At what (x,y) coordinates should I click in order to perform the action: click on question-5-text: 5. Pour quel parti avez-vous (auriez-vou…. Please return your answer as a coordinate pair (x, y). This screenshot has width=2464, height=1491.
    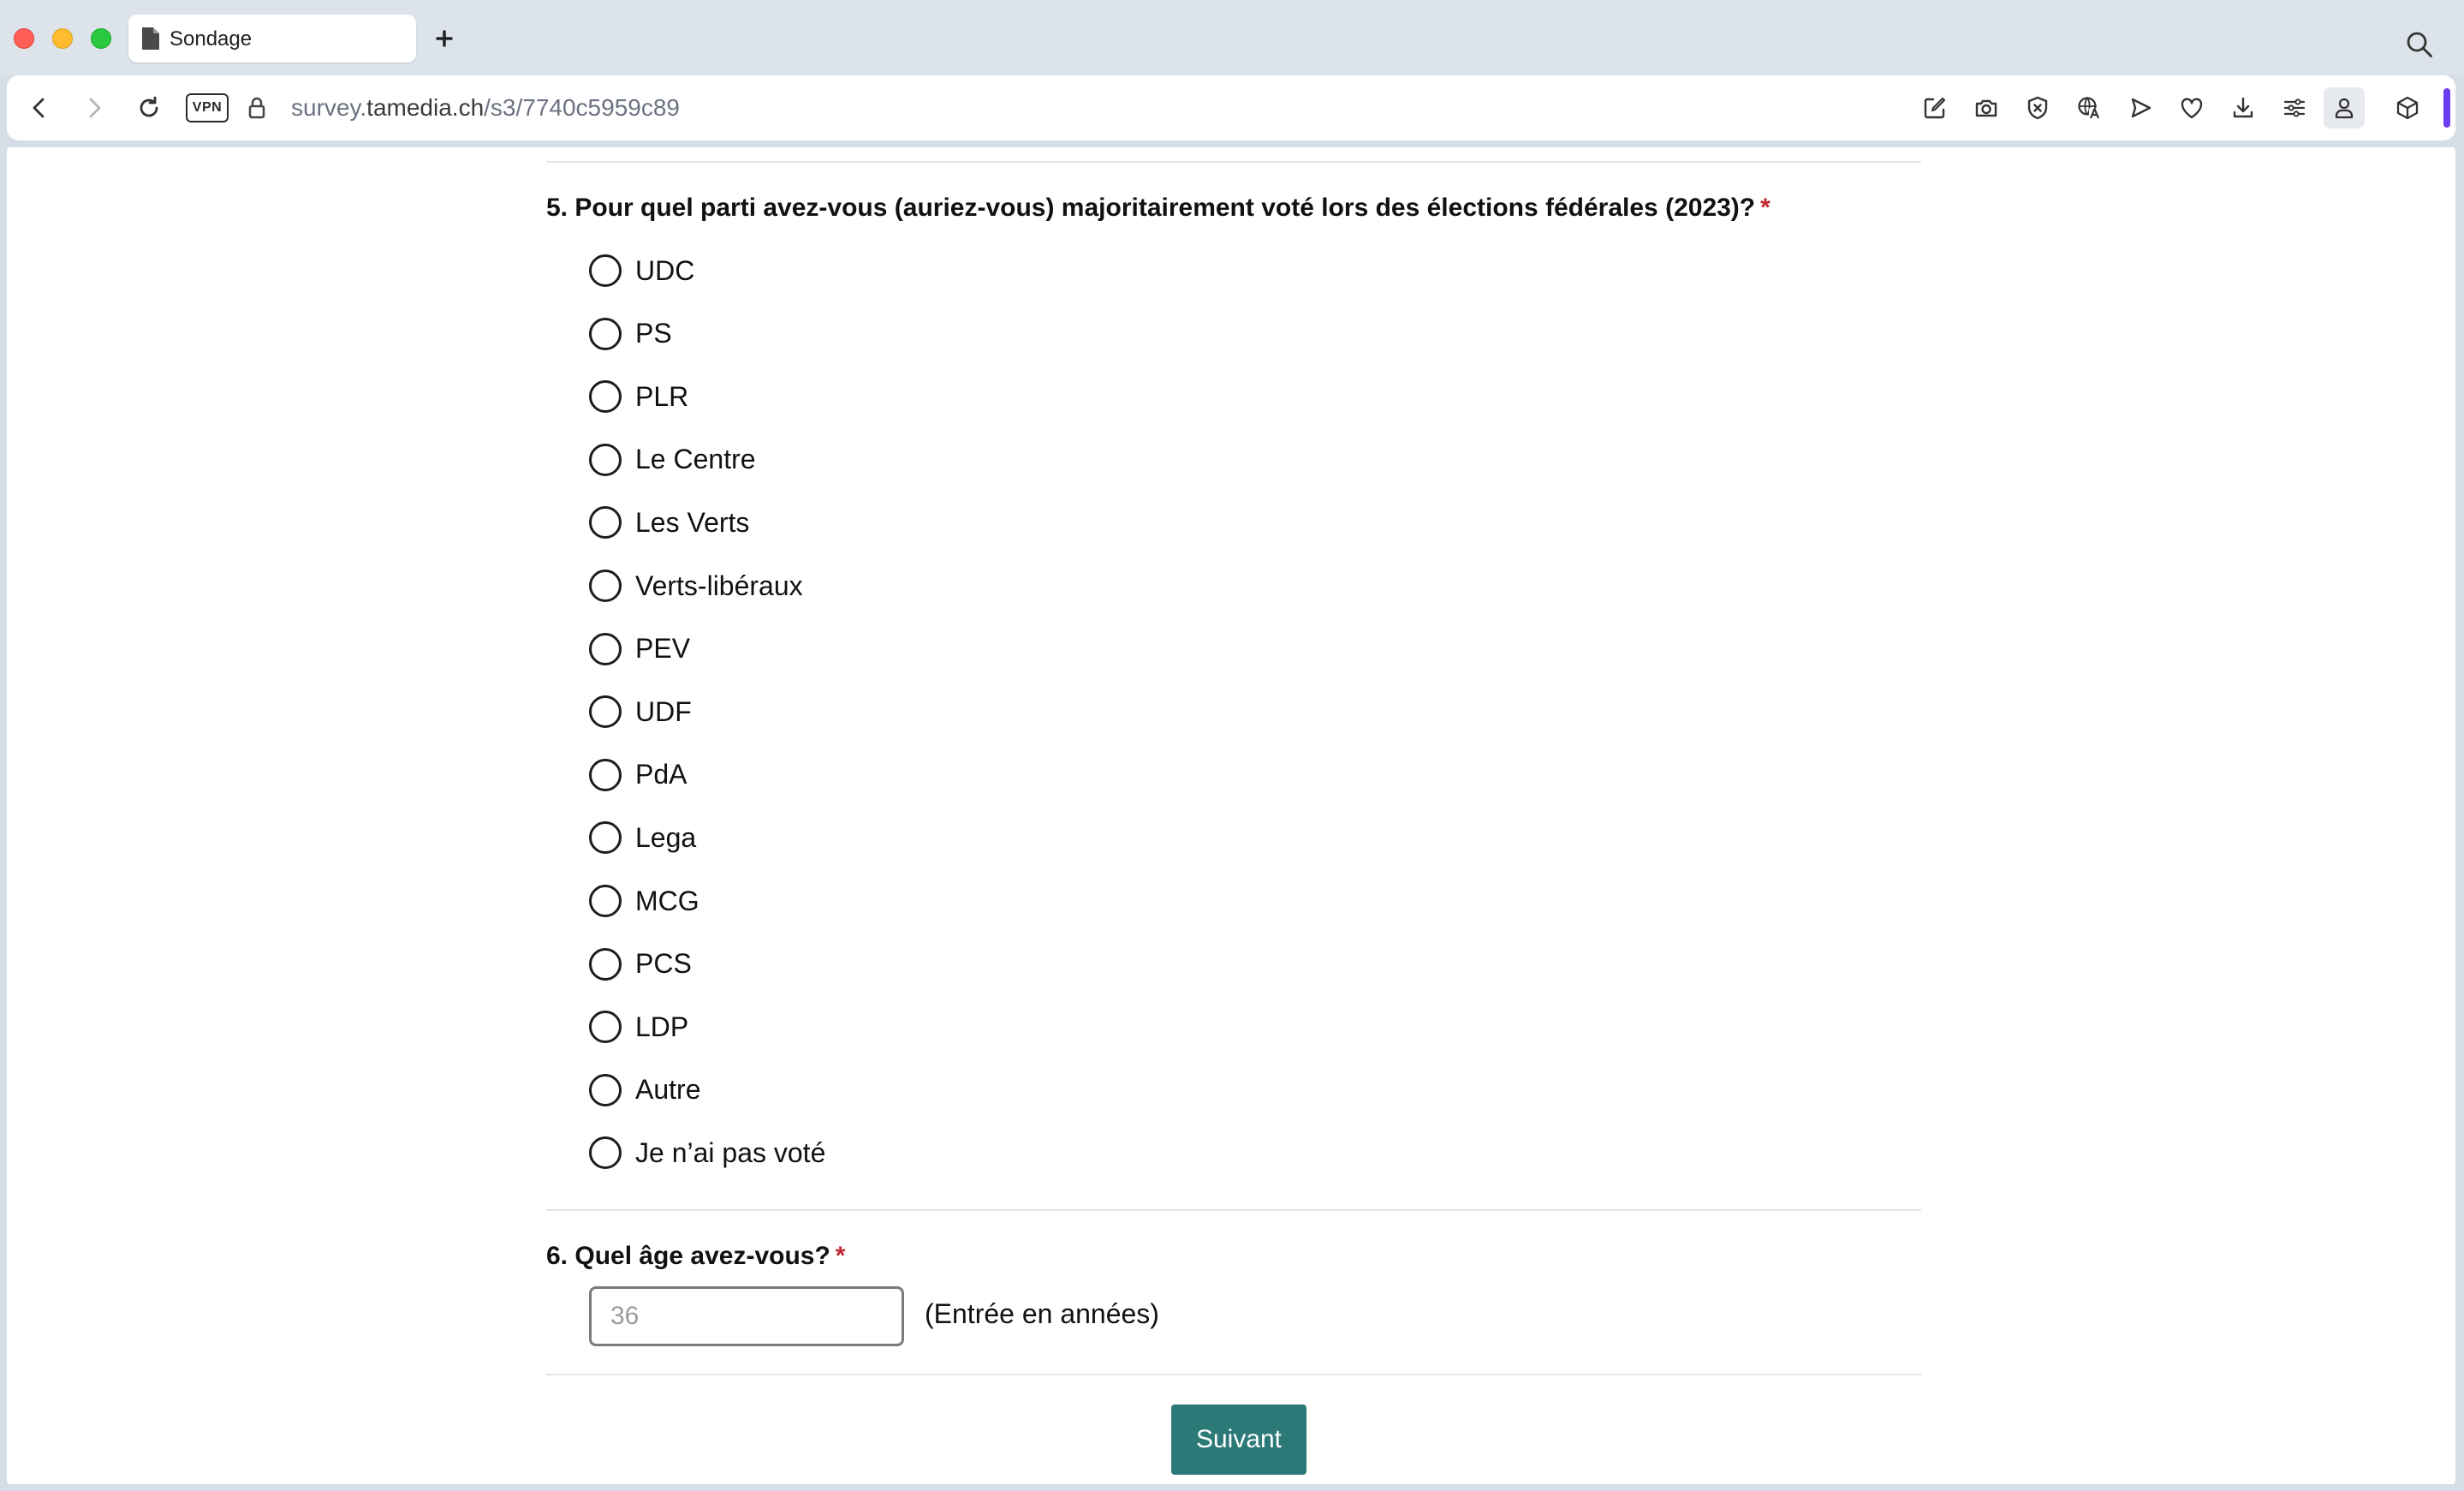
    Looking at the image, I should click on (1151, 208).